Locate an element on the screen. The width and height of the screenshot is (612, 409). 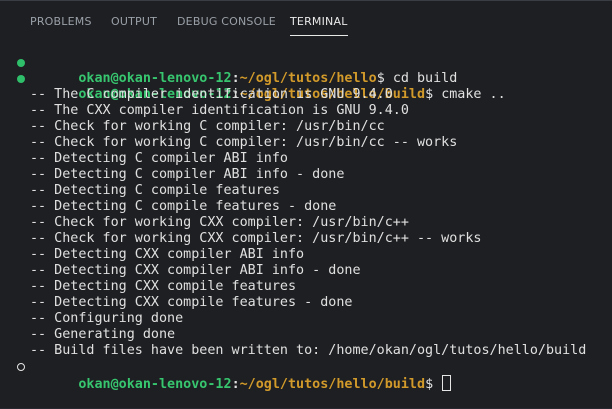
prompt-symbol: $ is located at coordinates (433, 384).